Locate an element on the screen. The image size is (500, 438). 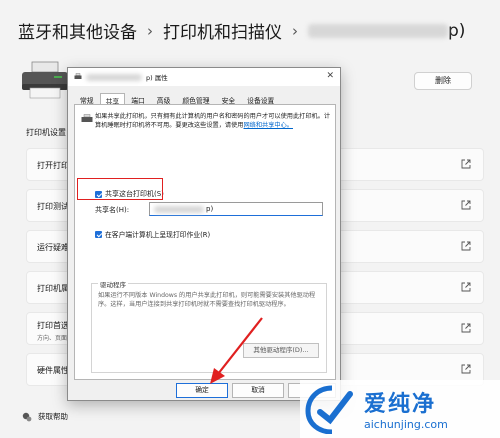
share-name-label: 共享名(H): is located at coordinates (112, 210).